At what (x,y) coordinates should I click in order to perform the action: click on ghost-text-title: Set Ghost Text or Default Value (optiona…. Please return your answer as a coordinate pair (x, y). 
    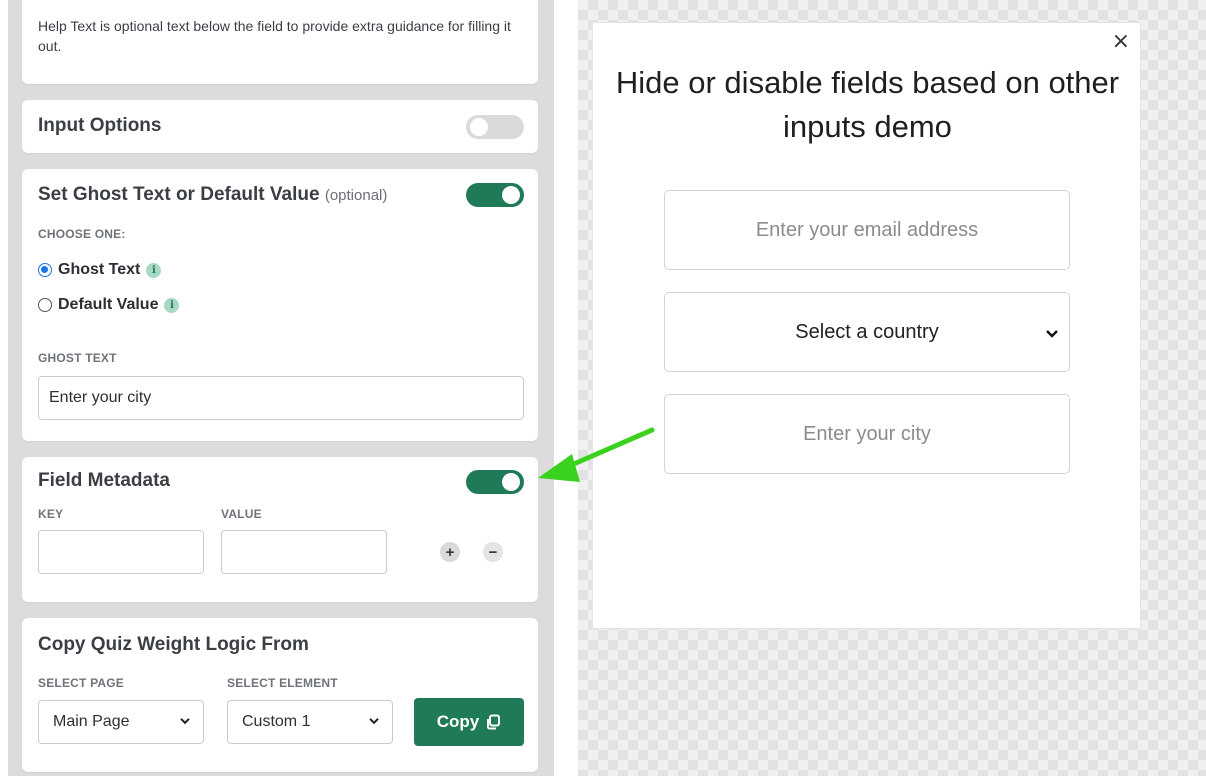
    Looking at the image, I should click on (212, 195).